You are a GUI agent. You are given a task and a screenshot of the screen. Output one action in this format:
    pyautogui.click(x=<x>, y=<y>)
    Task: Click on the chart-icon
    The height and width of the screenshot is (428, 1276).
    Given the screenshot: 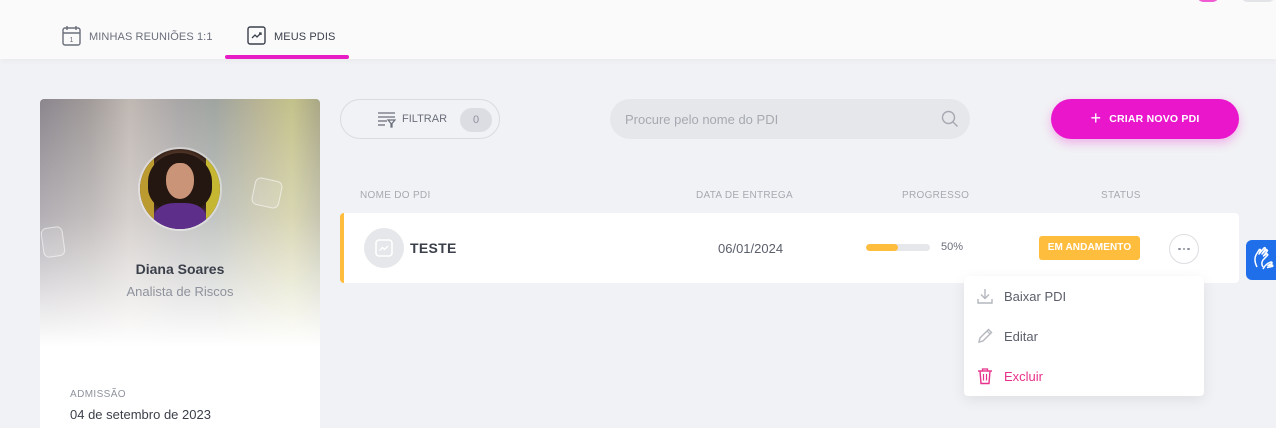 What is the action you would take?
    pyautogui.click(x=256, y=37)
    